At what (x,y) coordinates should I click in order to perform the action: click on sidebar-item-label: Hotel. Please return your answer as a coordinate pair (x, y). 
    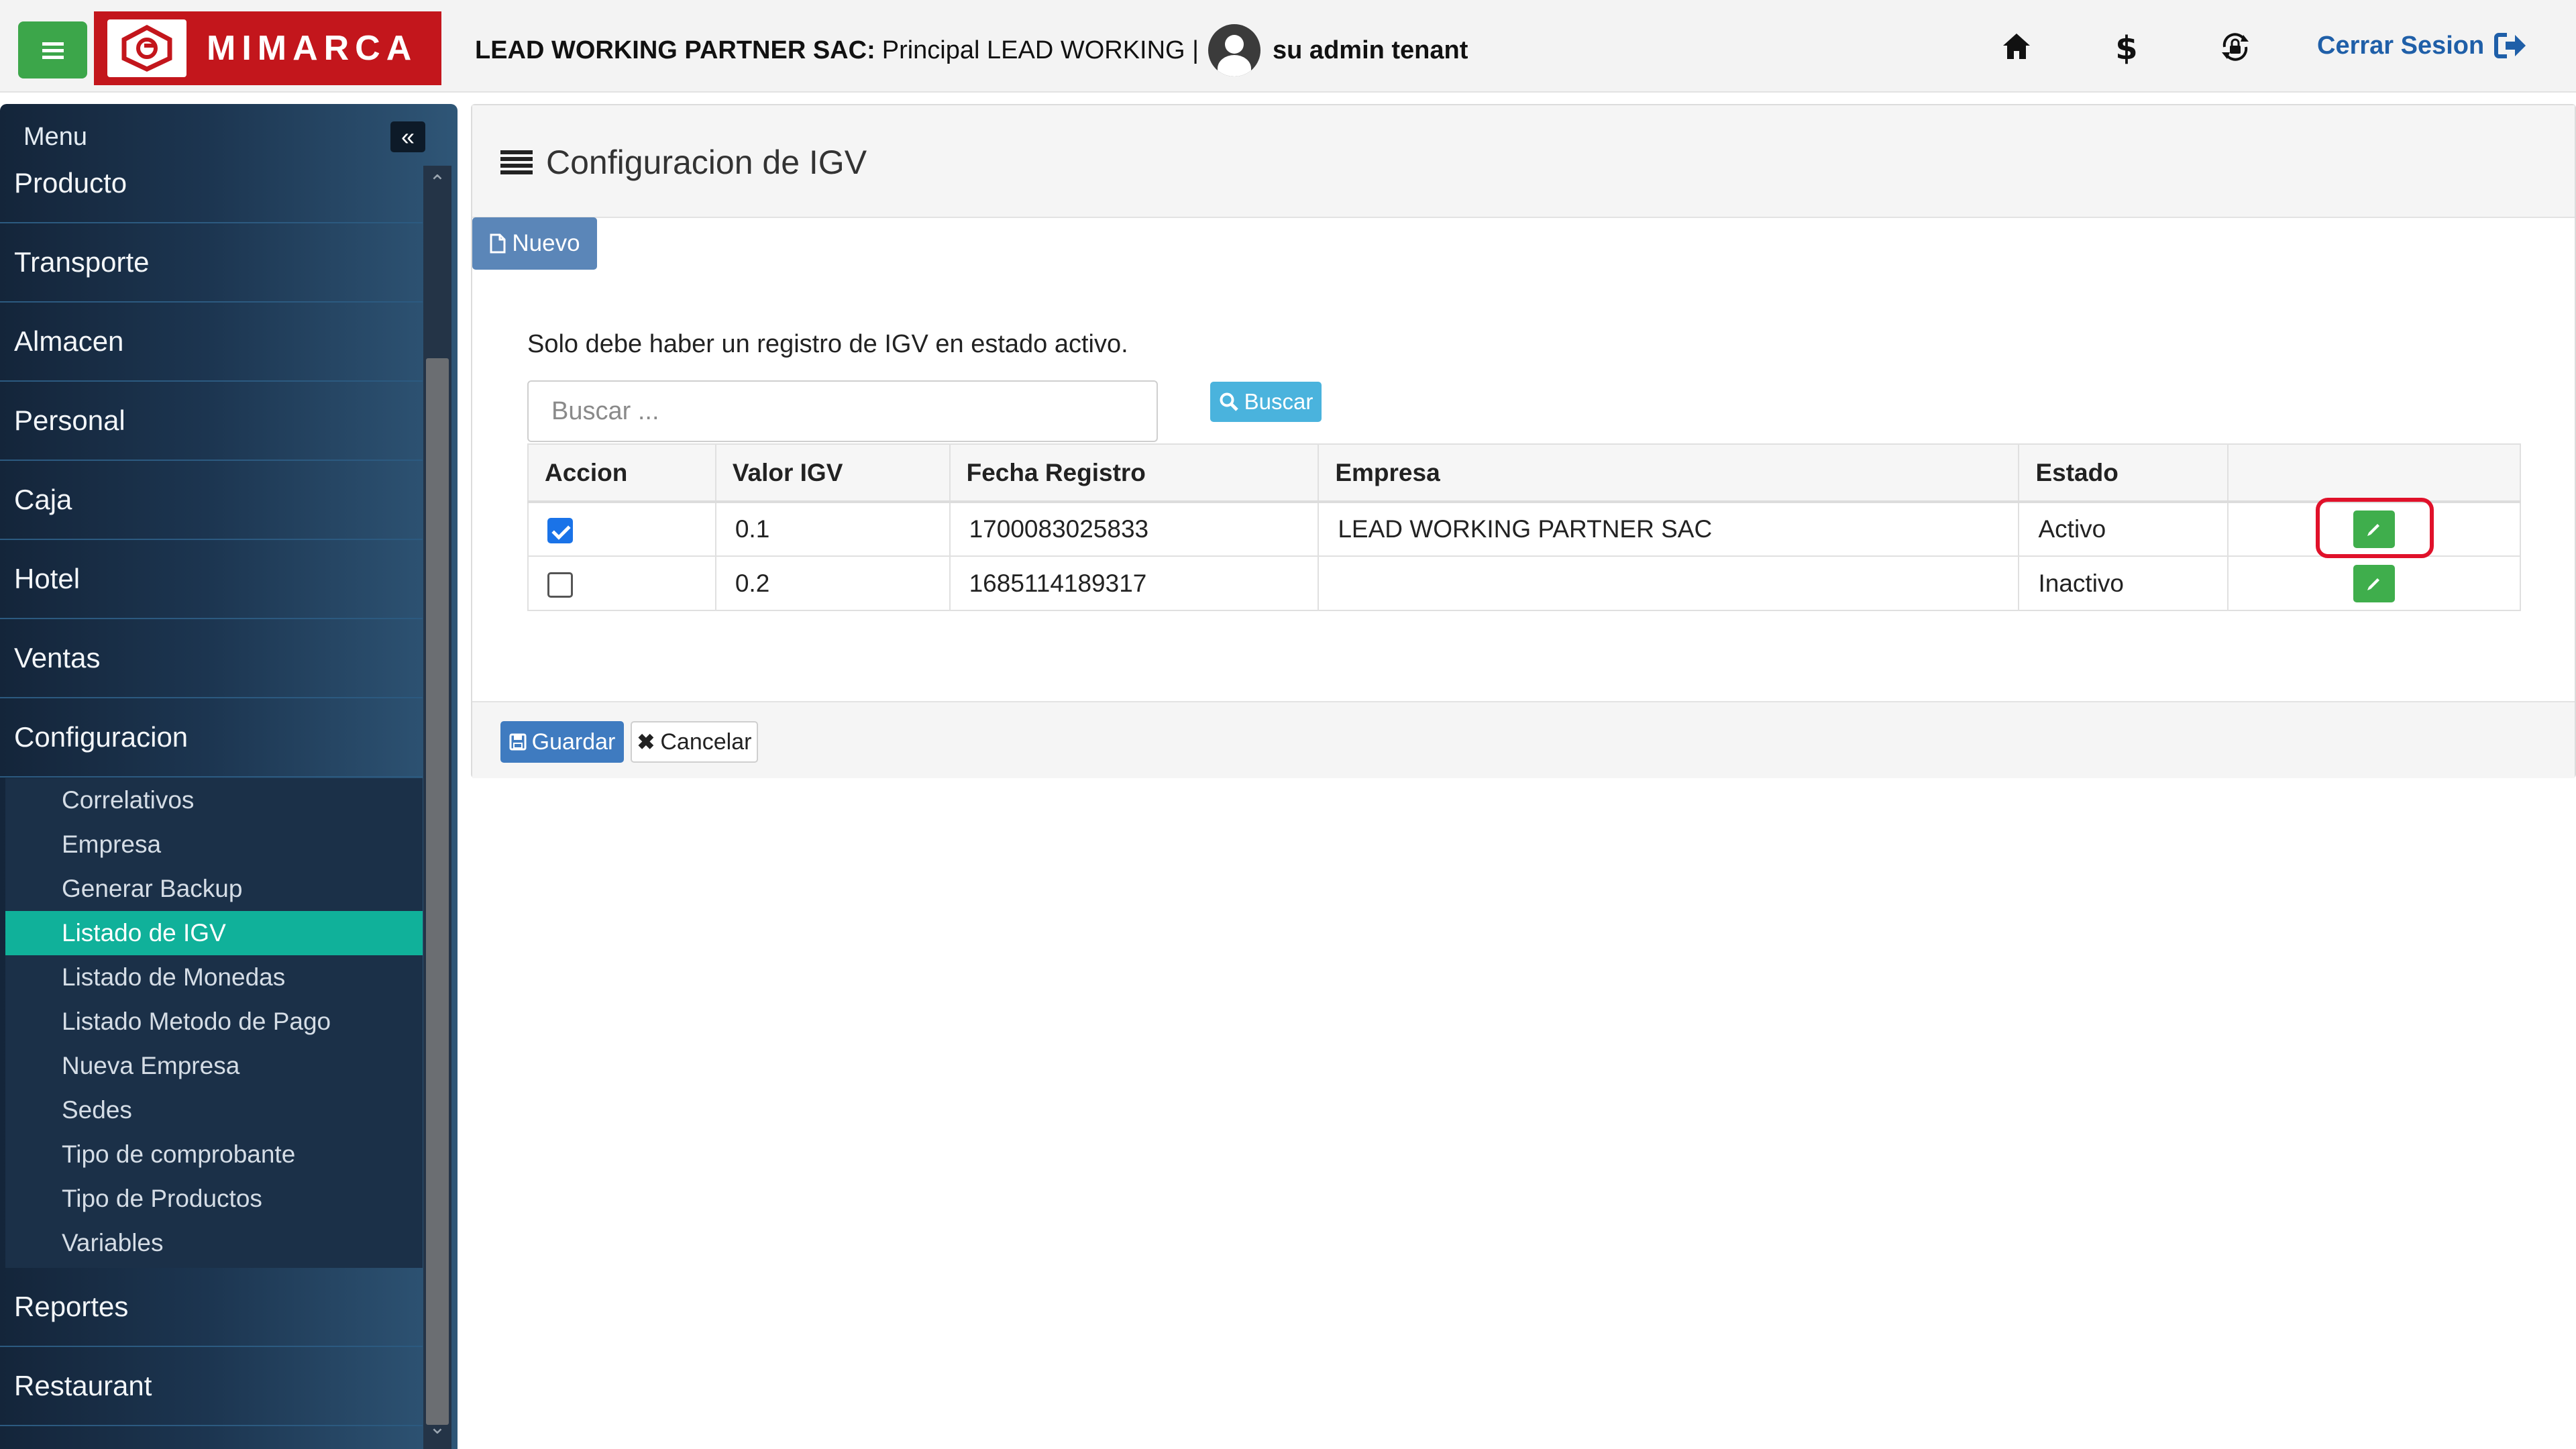
    Looking at the image, I should click on (47, 578).